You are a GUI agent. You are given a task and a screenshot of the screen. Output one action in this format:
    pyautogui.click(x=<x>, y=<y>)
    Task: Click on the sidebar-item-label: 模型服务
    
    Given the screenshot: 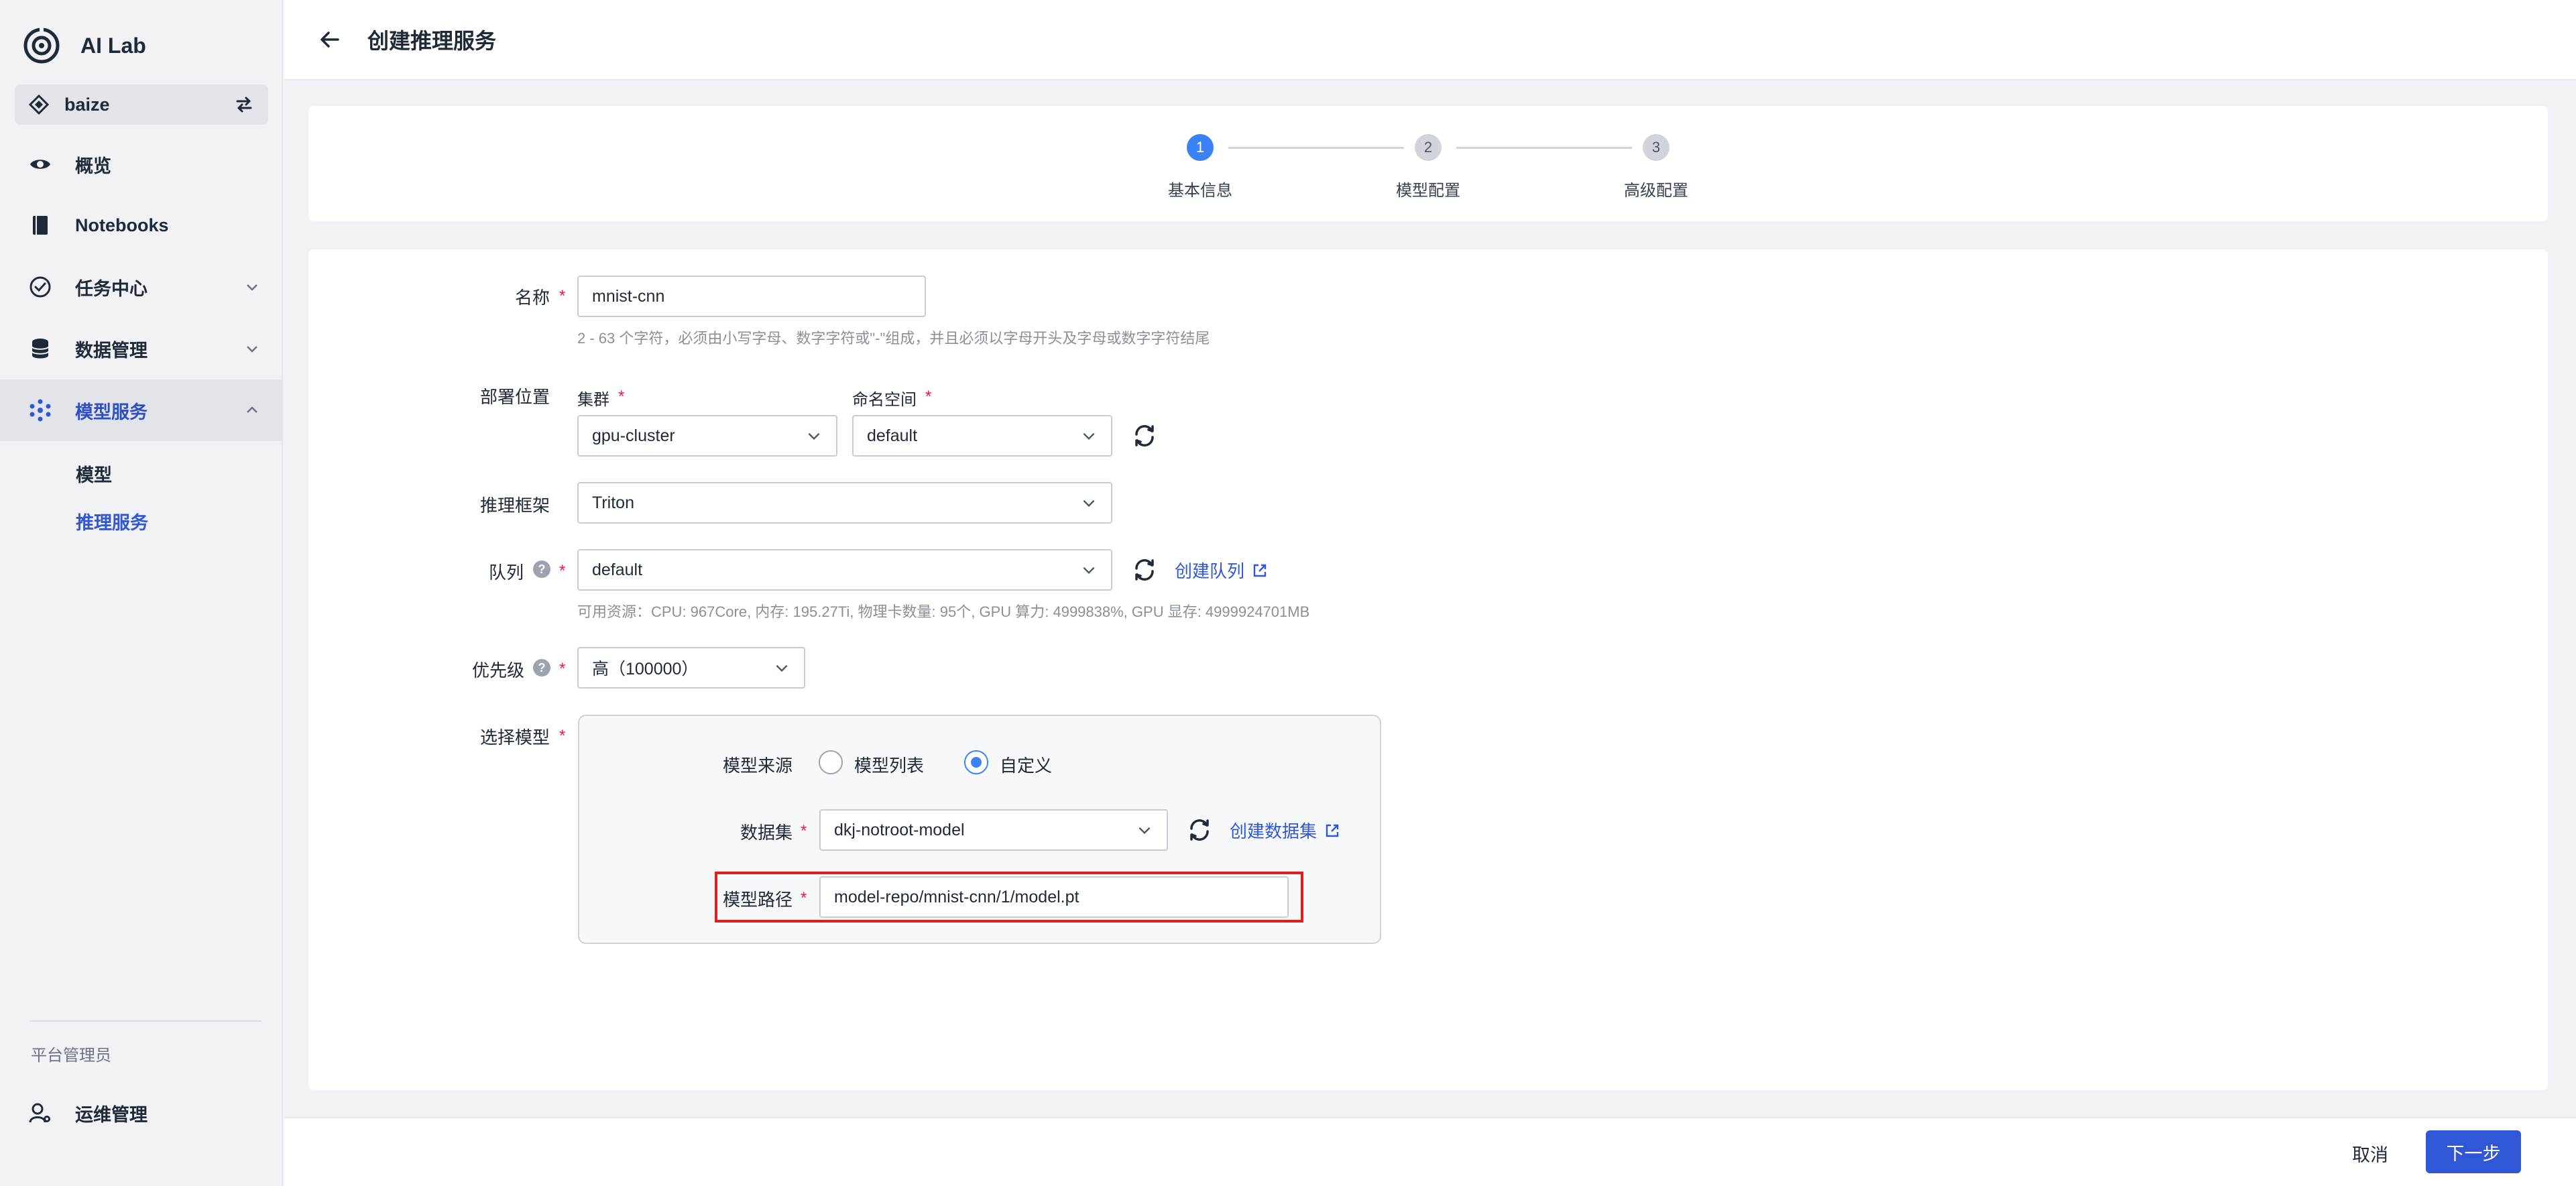 What is the action you would take?
    pyautogui.click(x=111, y=412)
    